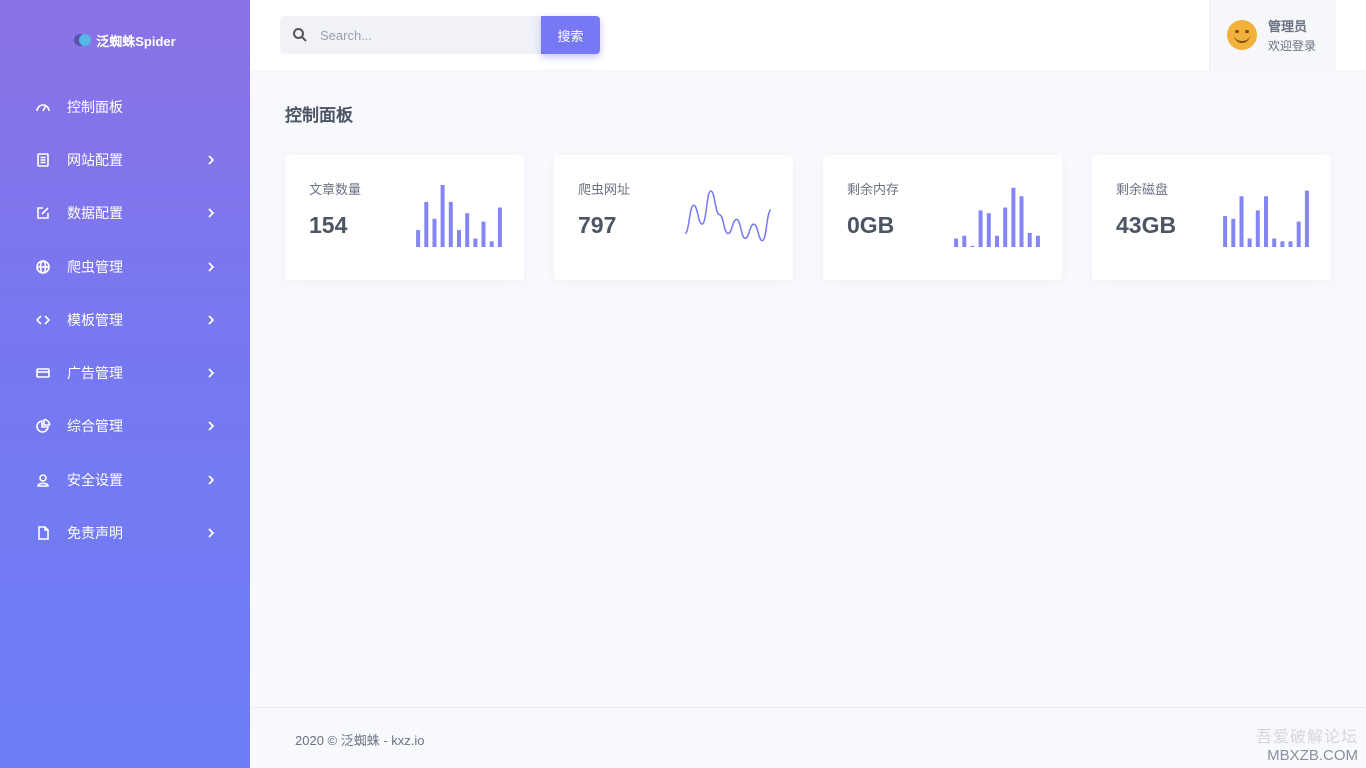 This screenshot has width=1366, height=768. I want to click on brand-logo: 泛蜘蛛Spider, so click(125, 40).